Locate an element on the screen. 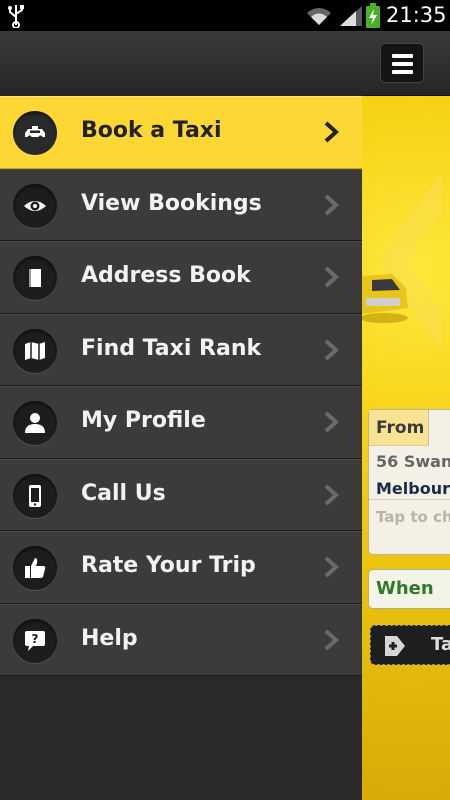  wifi-icon is located at coordinates (319, 16).